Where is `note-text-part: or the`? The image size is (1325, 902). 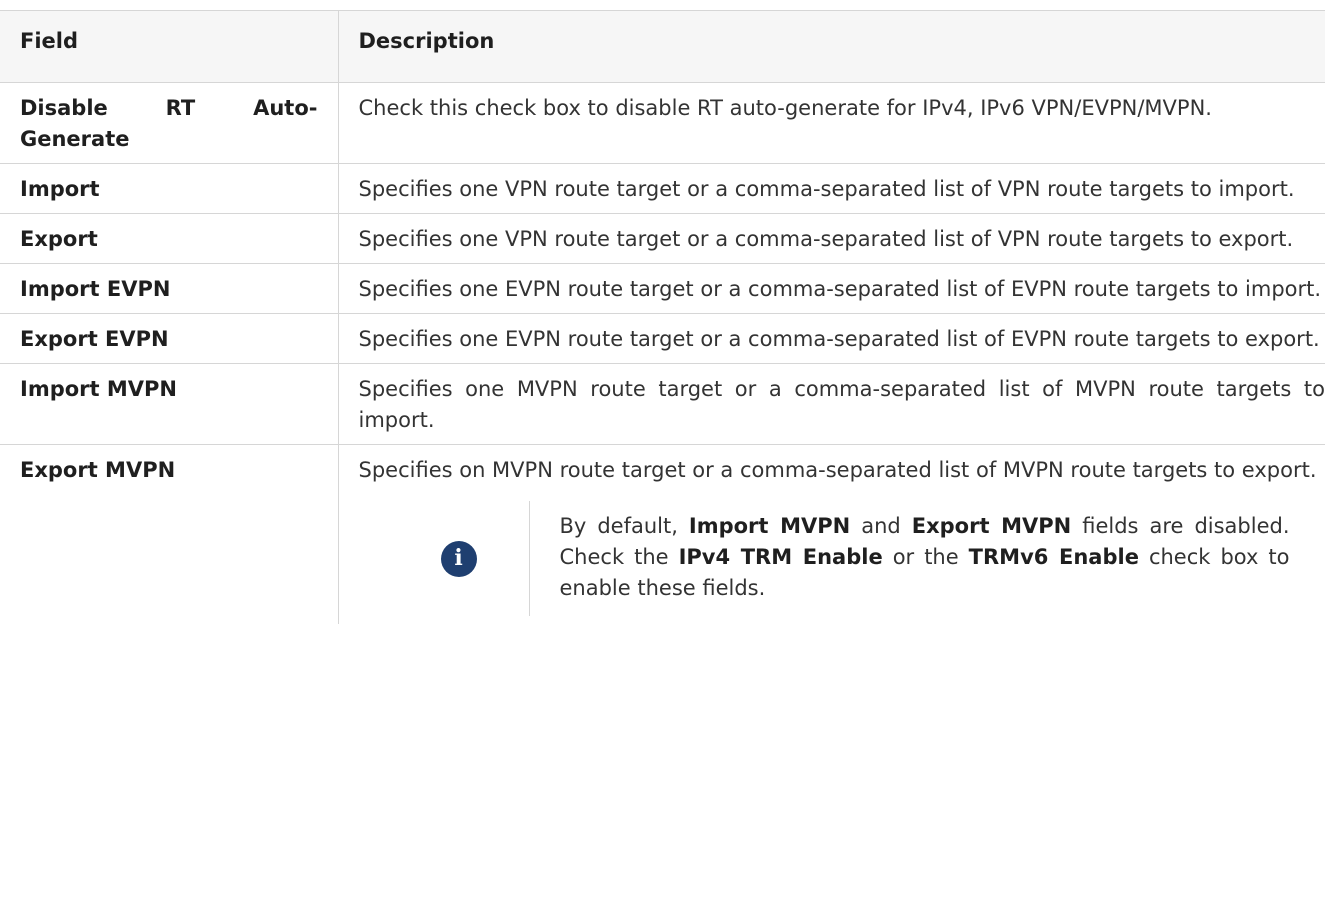 note-text-part: or the is located at coordinates (925, 557).